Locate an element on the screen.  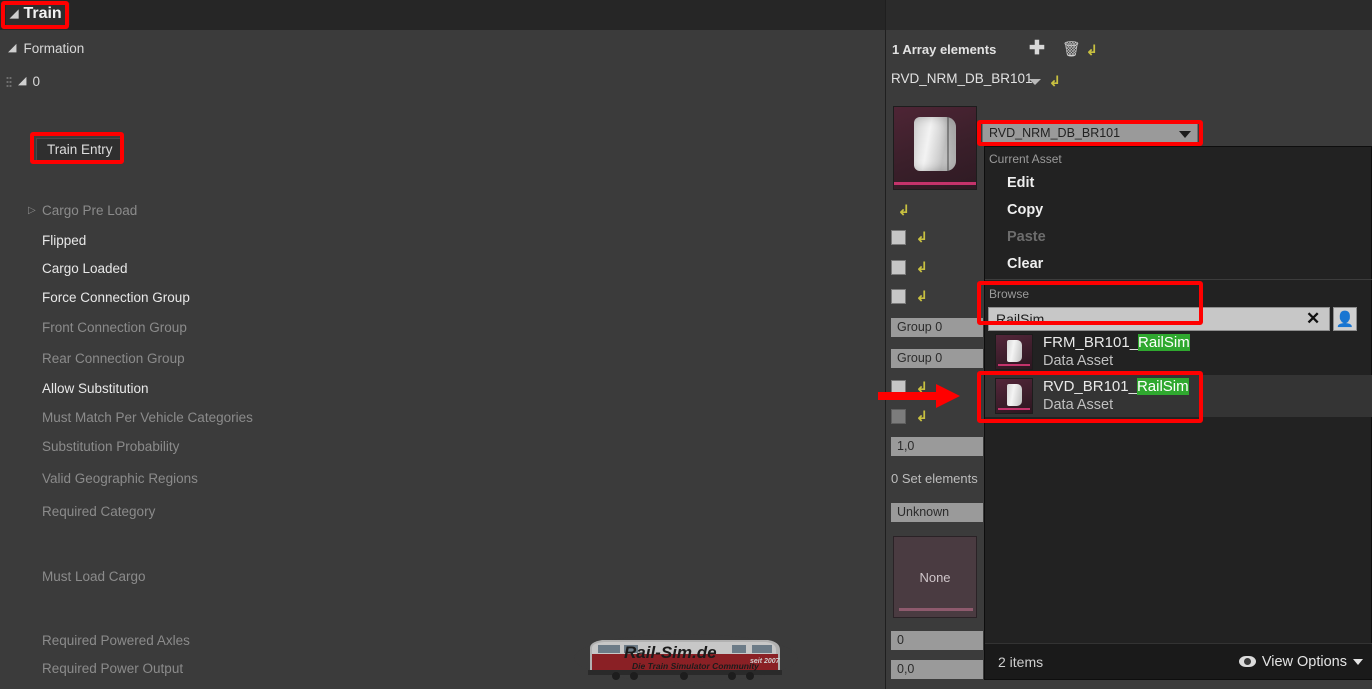
category-header-label: Train is located at coordinates (42, 13).